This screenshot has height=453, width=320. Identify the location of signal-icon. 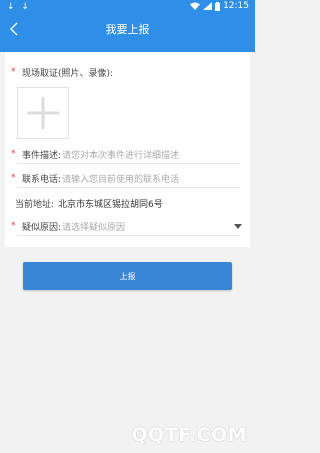
(208, 6).